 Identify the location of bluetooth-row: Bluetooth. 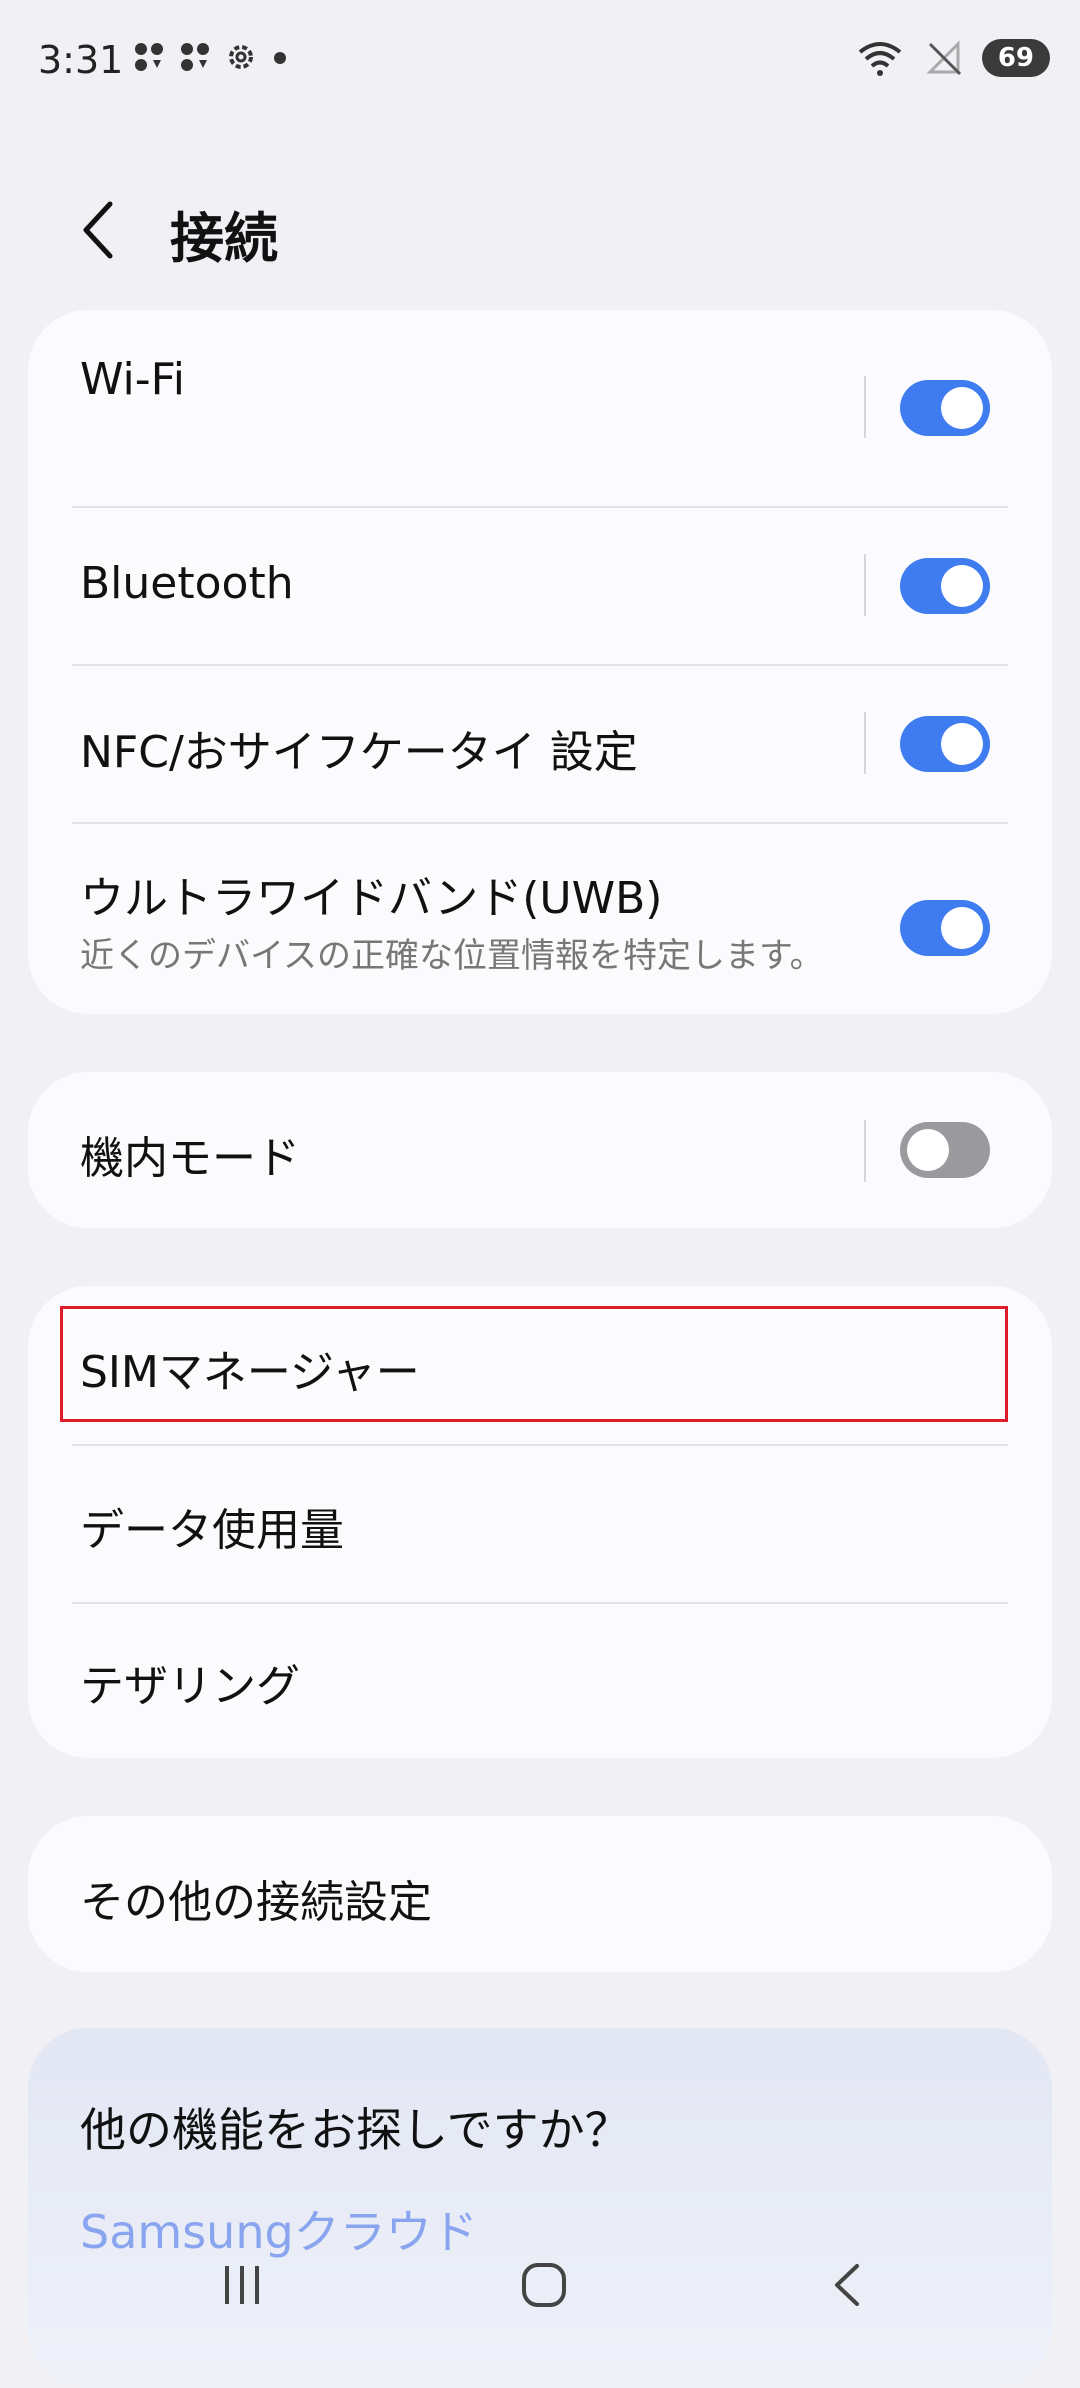
(540, 585).